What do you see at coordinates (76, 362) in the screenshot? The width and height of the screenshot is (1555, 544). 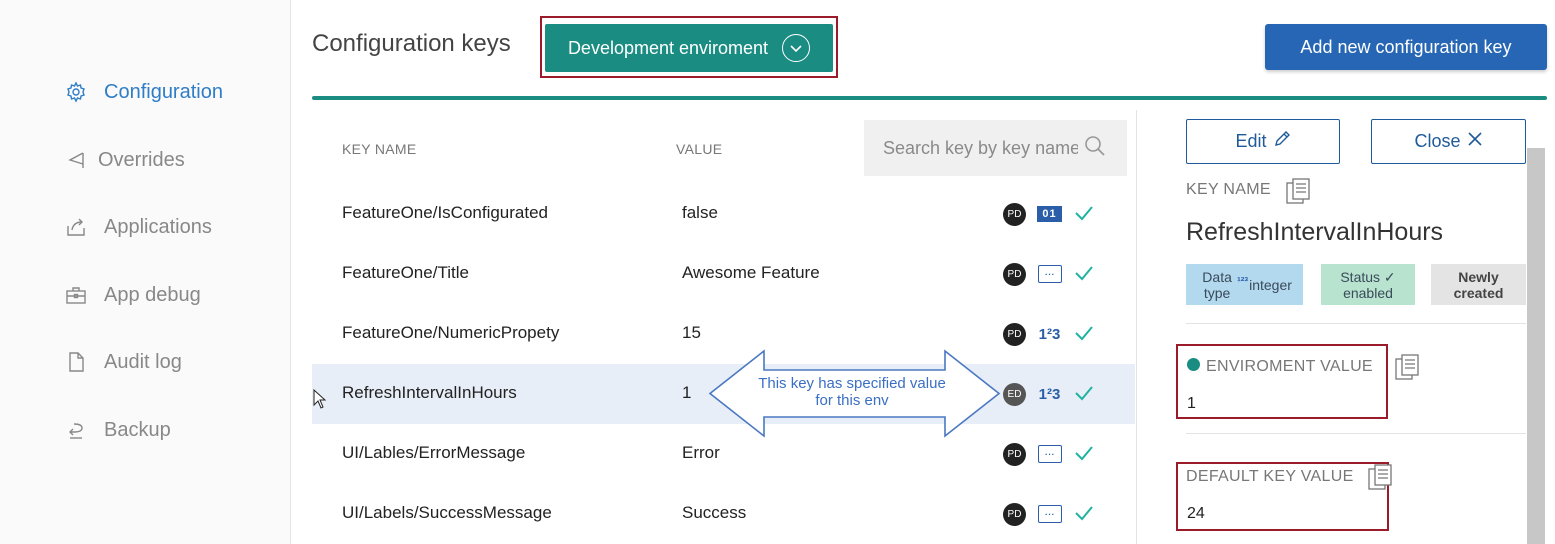 I see `document-icon` at bounding box center [76, 362].